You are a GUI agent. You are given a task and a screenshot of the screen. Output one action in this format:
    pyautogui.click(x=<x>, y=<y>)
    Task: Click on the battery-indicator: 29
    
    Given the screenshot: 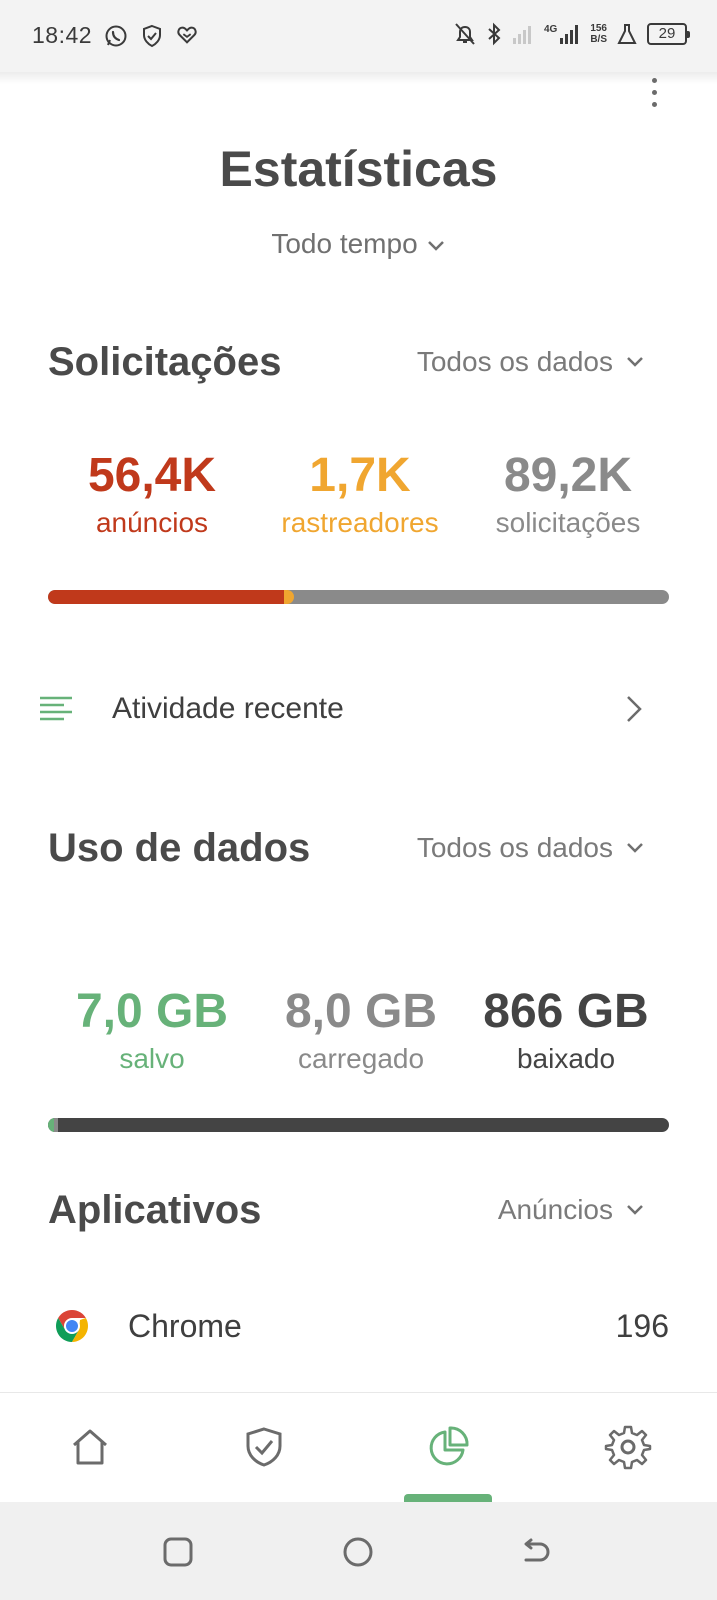 What is the action you would take?
    pyautogui.click(x=668, y=34)
    